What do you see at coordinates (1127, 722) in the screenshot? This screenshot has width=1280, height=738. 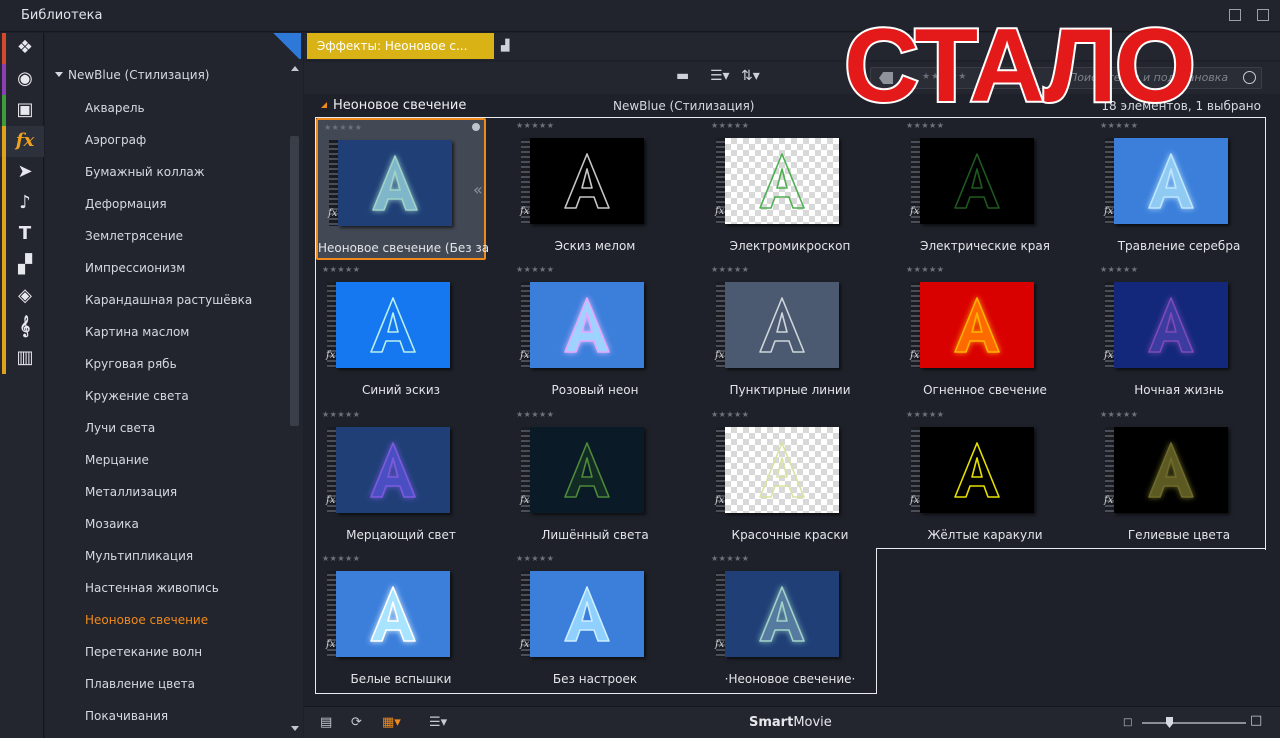 I see `small-thumb-icon: □` at bounding box center [1127, 722].